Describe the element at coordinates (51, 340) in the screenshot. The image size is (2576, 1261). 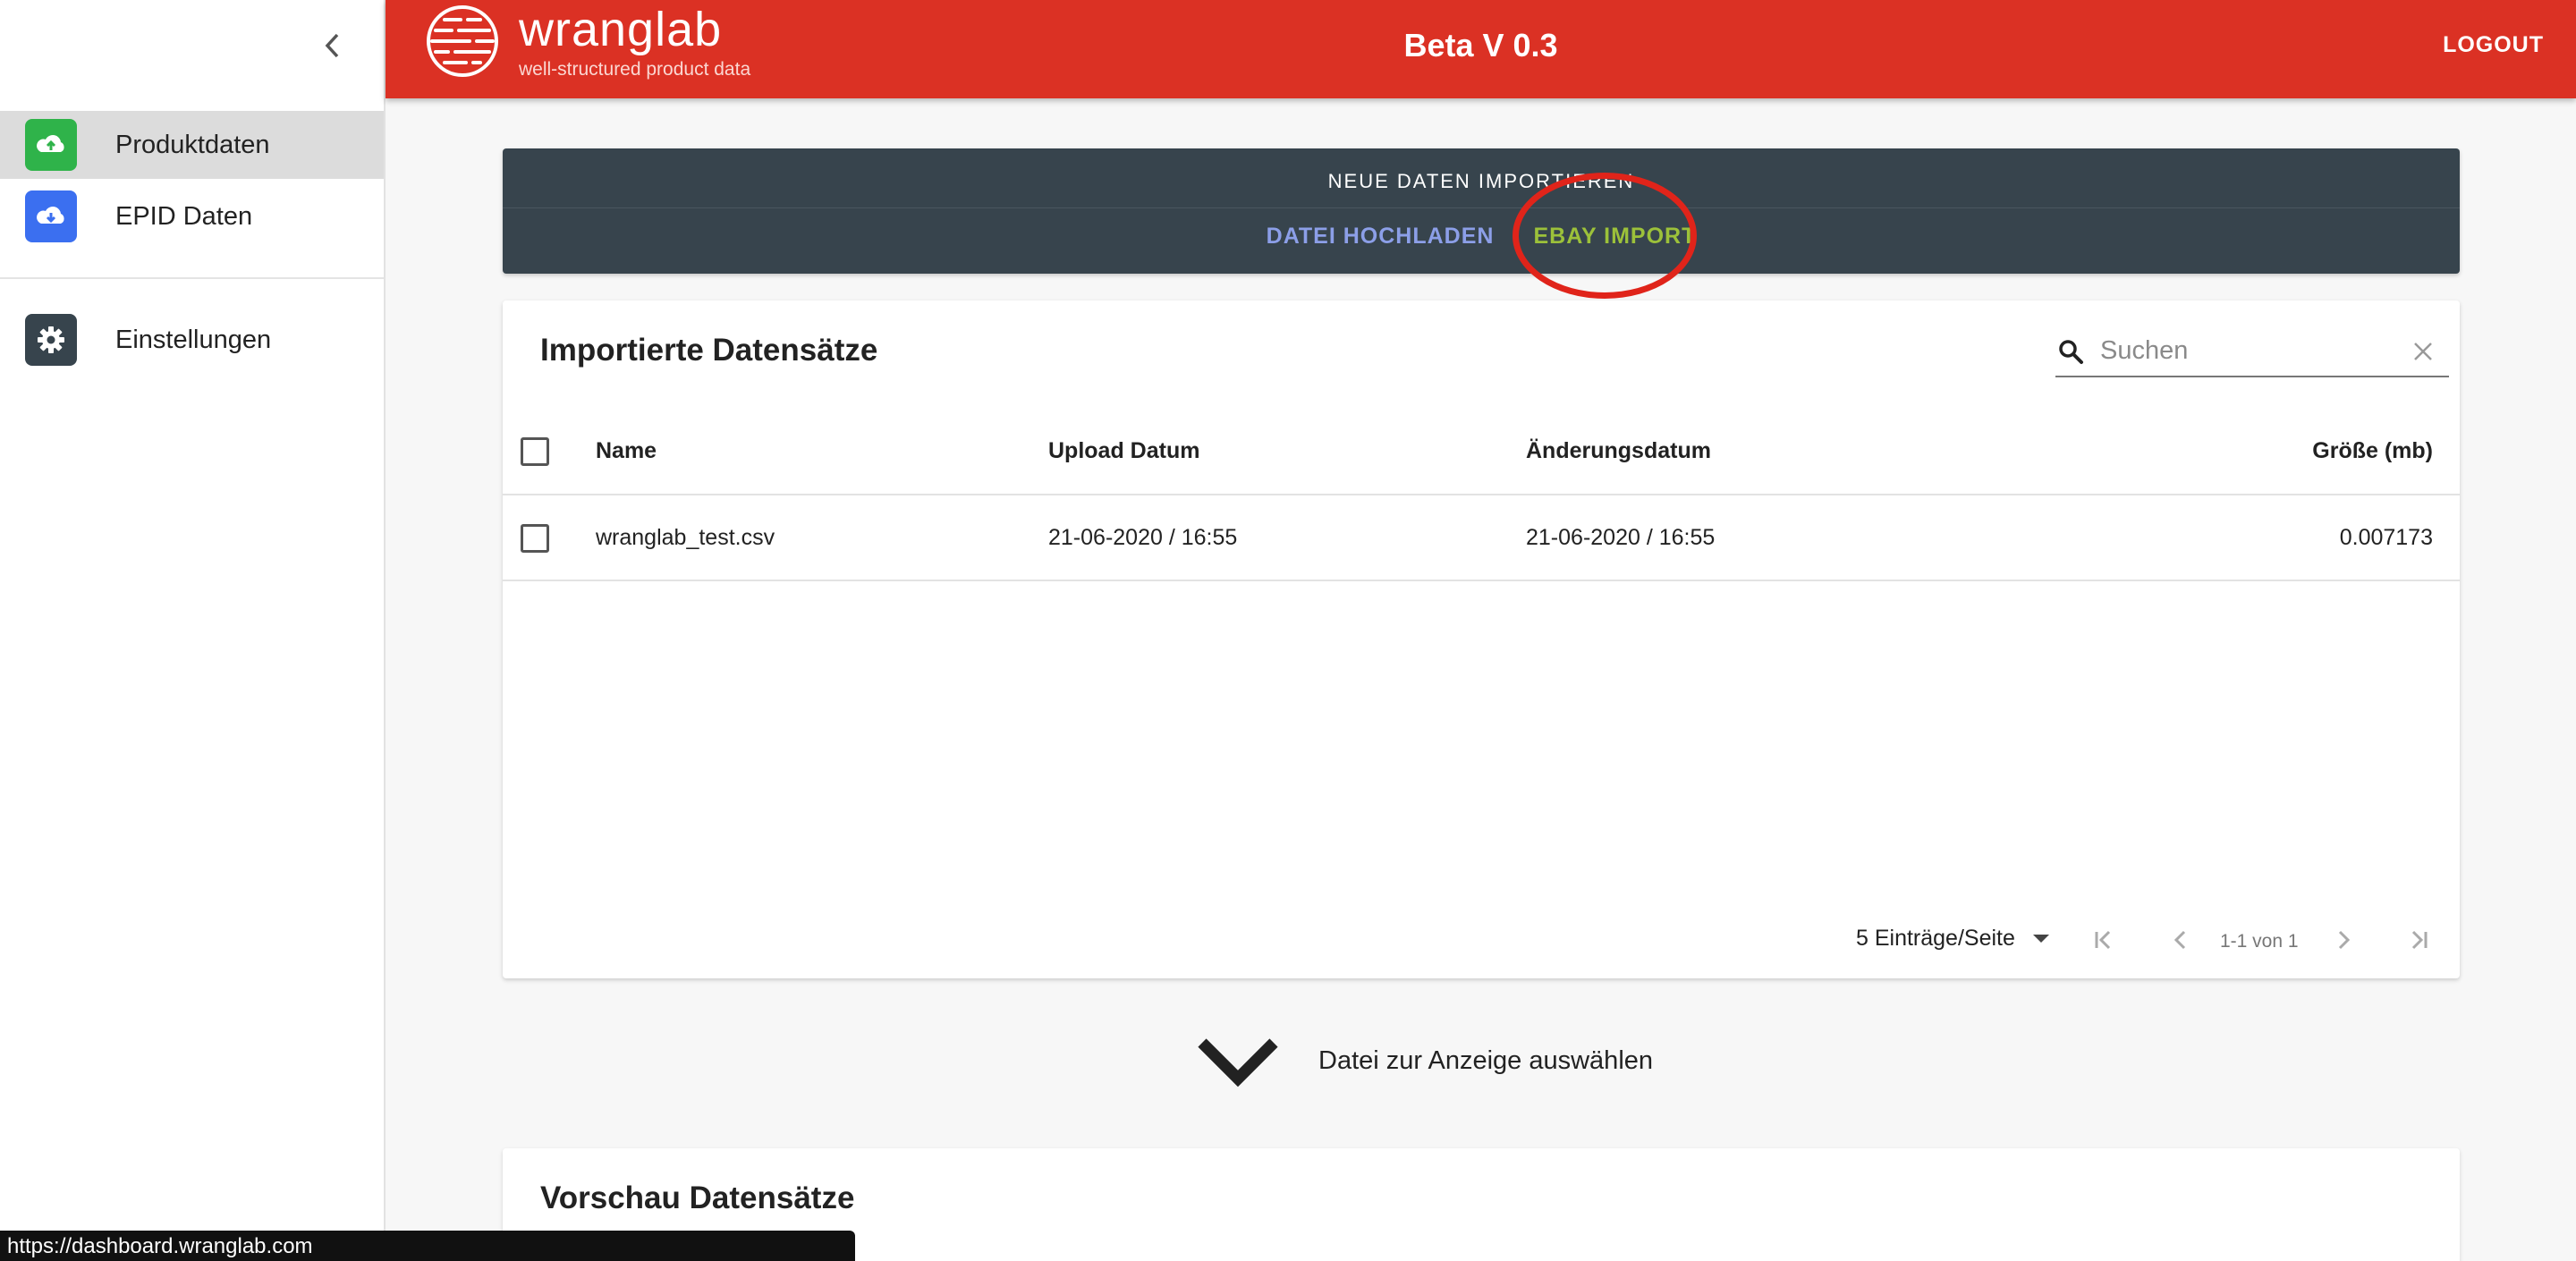
I see `gear-icon` at that location.